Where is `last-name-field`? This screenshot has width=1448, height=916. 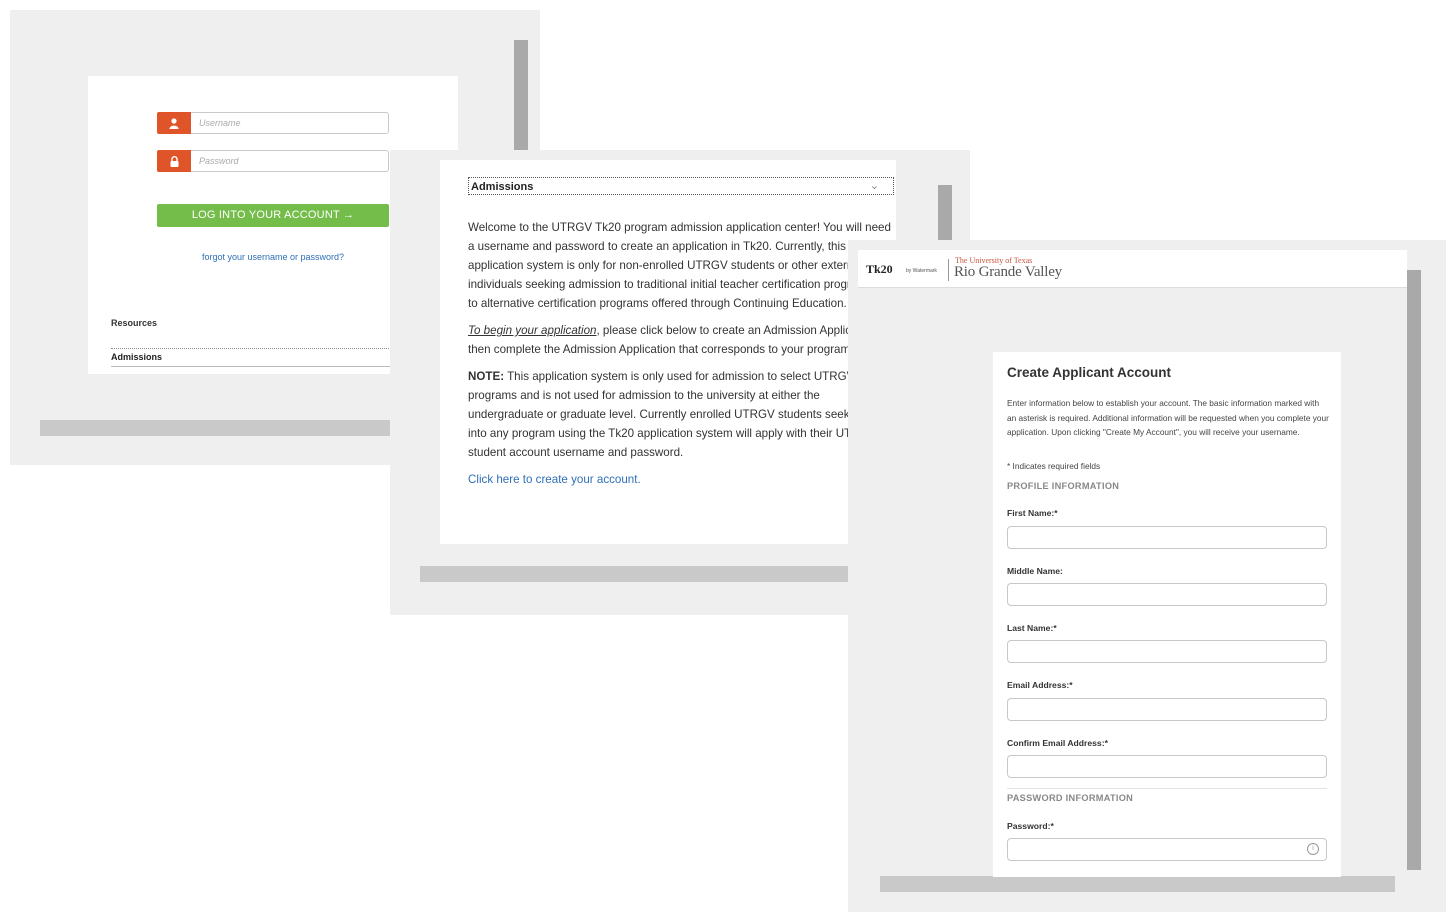 last-name-field is located at coordinates (1167, 651).